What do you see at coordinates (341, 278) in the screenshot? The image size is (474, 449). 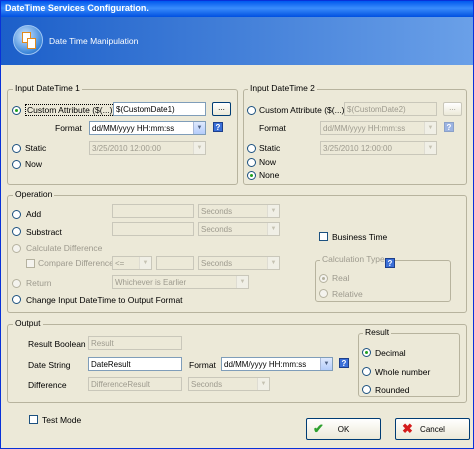 I see `real-label: Real` at bounding box center [341, 278].